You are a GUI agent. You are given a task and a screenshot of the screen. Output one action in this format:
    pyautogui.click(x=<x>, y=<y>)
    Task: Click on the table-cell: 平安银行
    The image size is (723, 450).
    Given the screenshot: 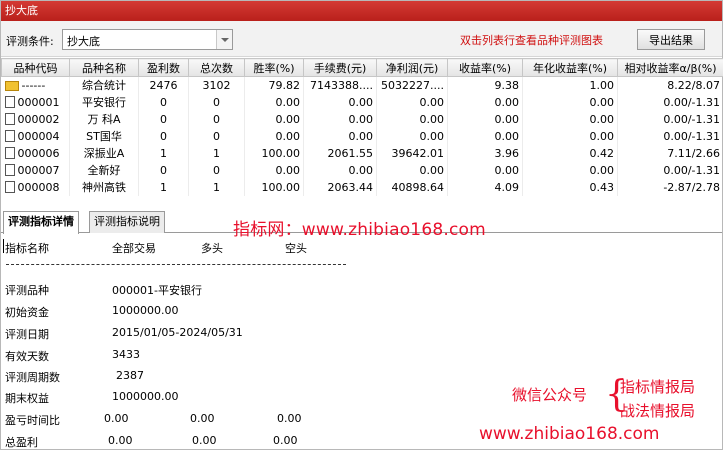 What is the action you would take?
    pyautogui.click(x=104, y=102)
    